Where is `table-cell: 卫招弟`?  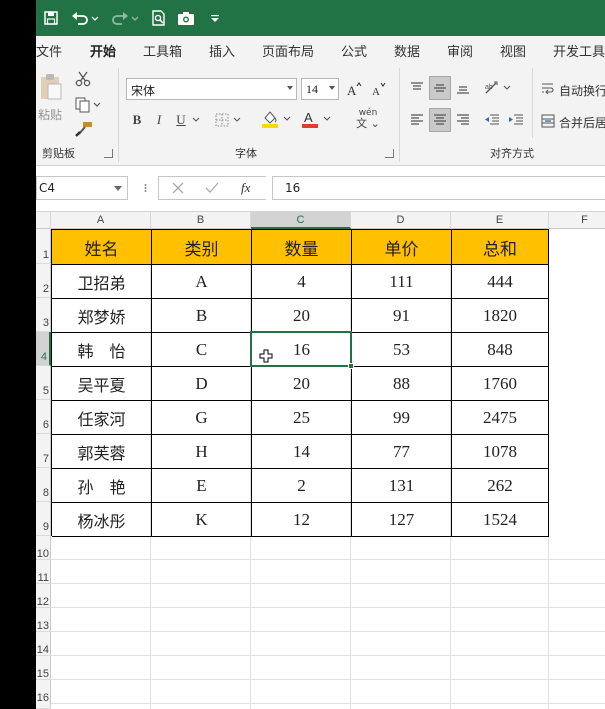
table-cell: 卫招弟 is located at coordinates (102, 282).